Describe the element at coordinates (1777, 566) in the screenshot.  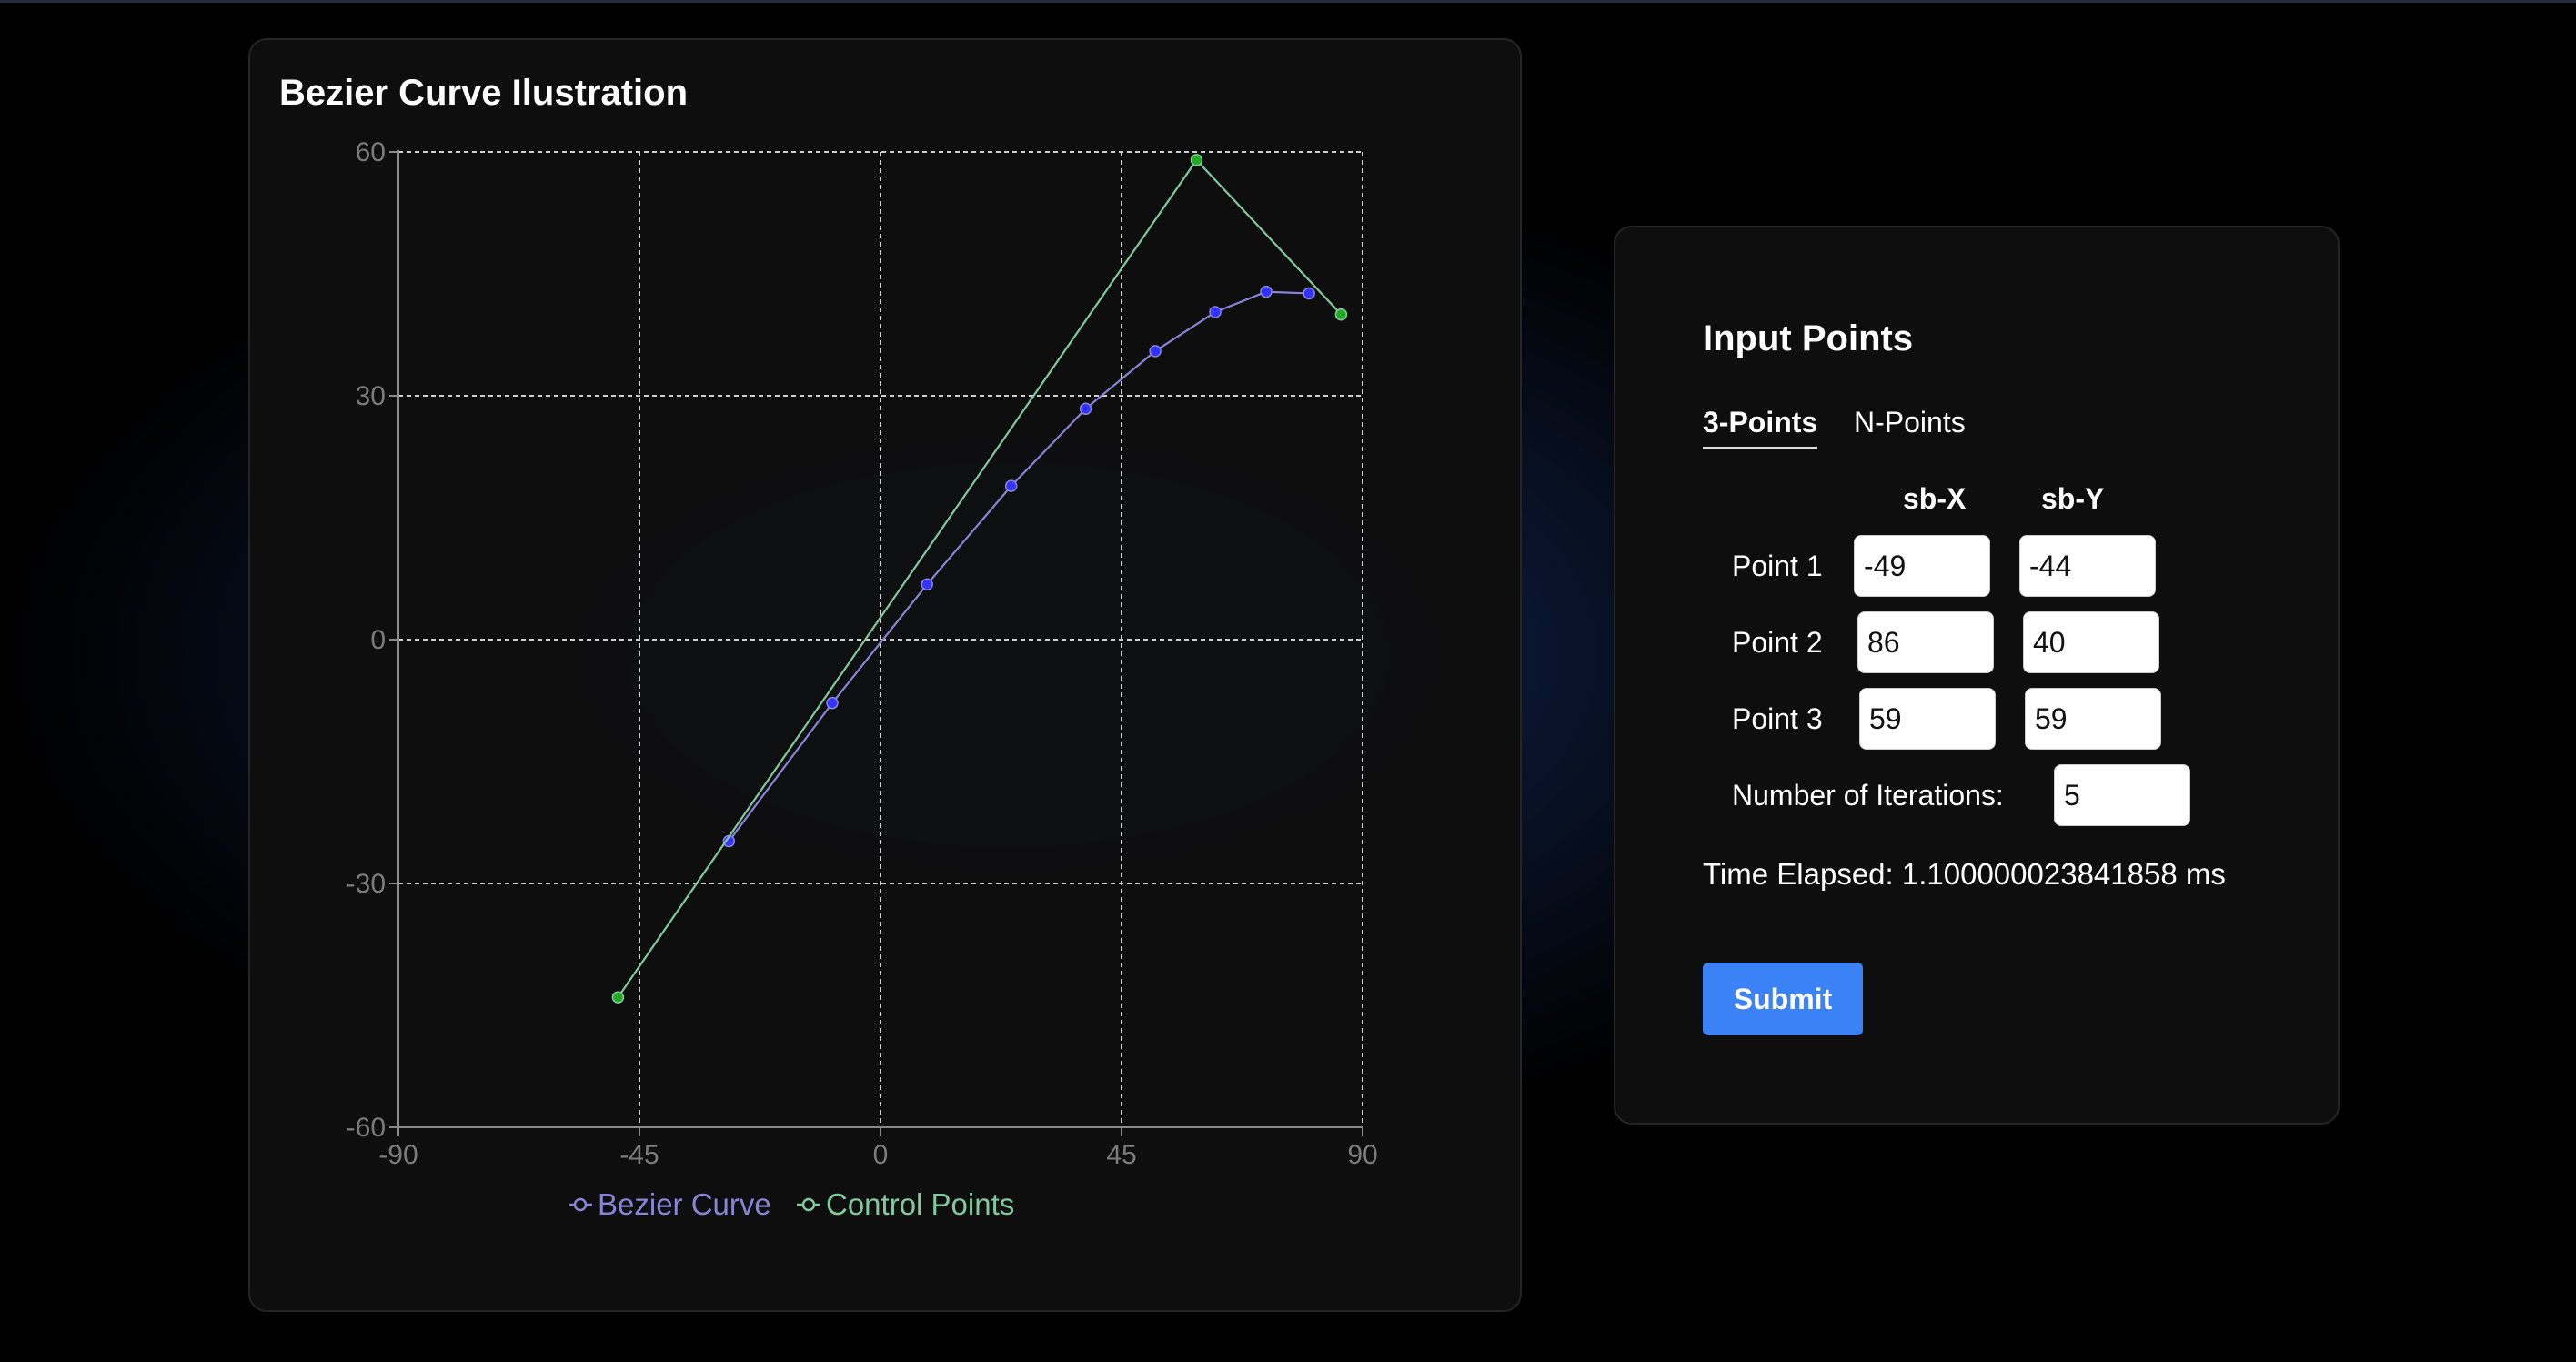
I see `point-1-label: Point 1` at that location.